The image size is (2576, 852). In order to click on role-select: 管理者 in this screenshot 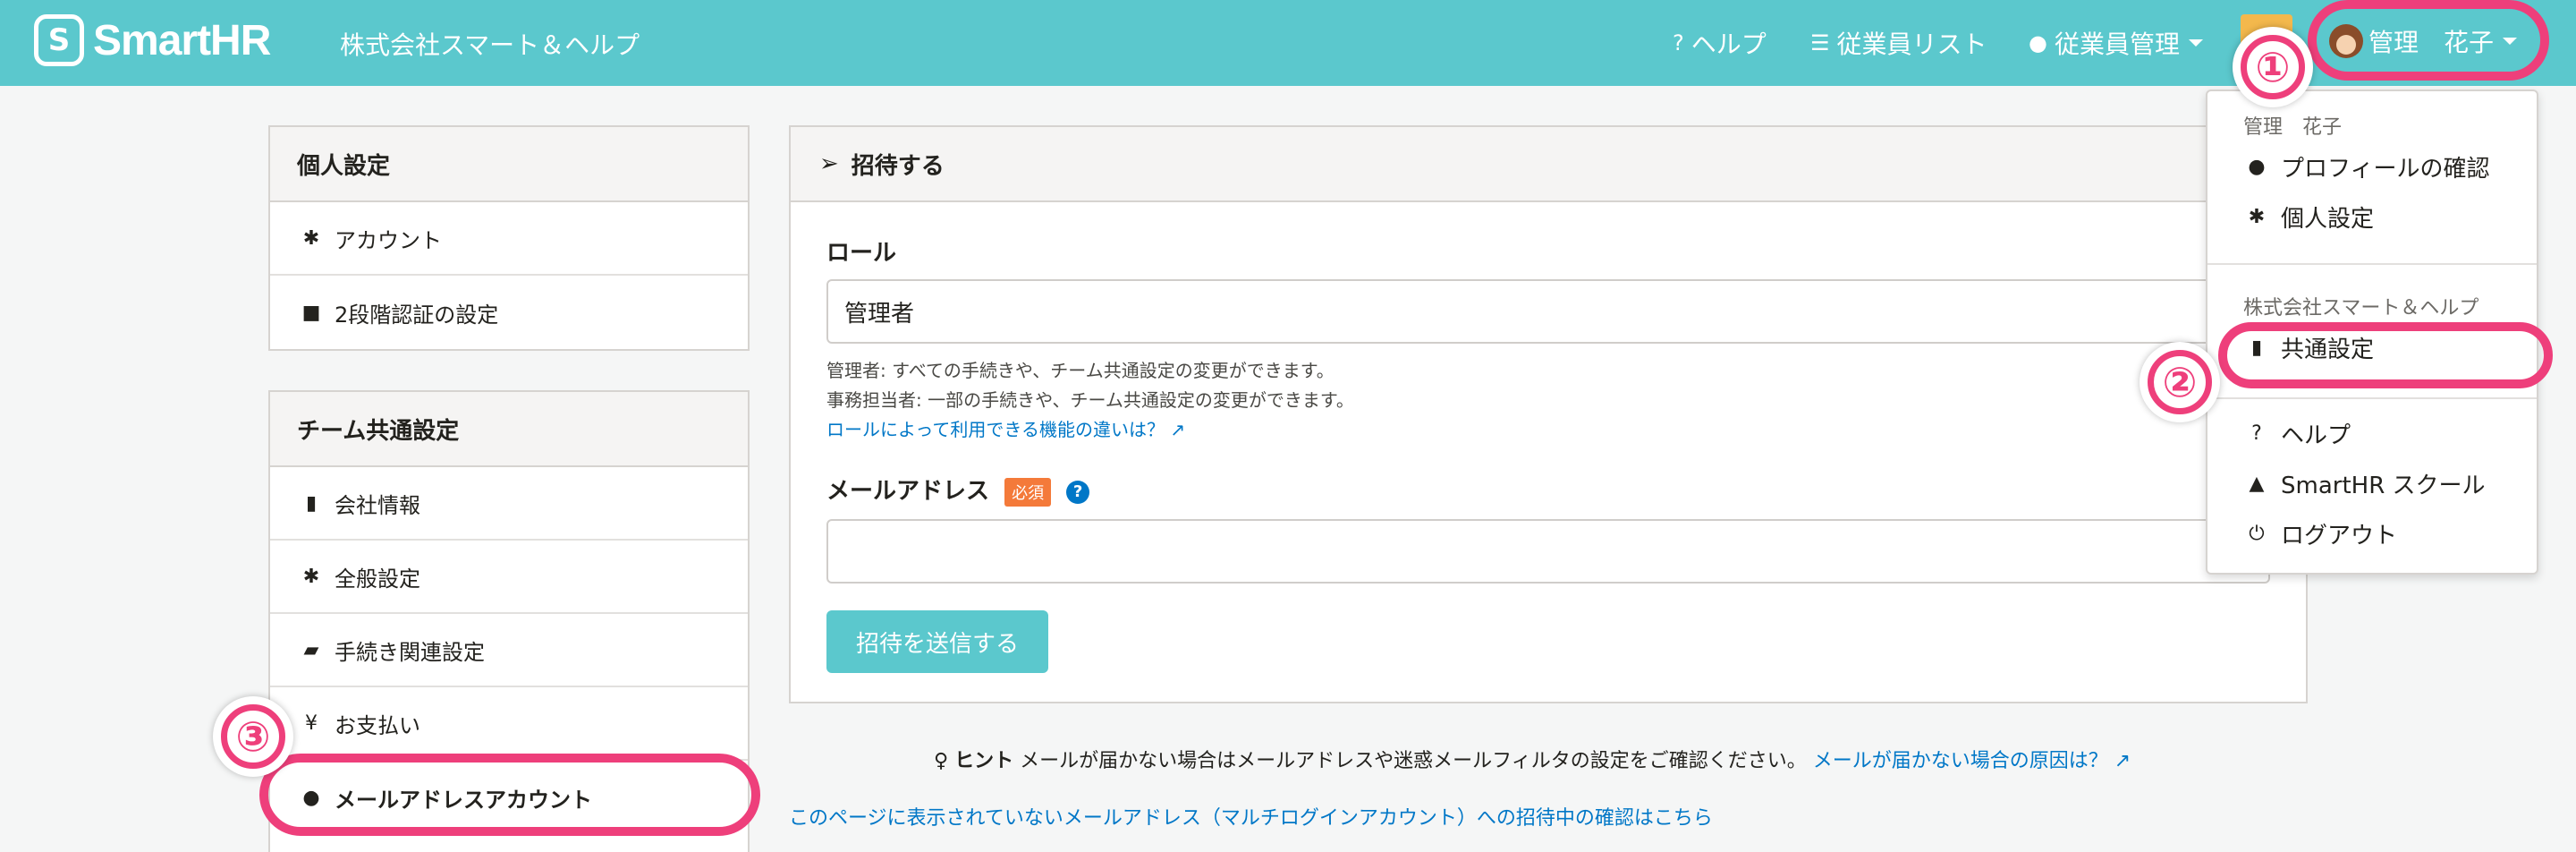, I will do `click(1548, 311)`.